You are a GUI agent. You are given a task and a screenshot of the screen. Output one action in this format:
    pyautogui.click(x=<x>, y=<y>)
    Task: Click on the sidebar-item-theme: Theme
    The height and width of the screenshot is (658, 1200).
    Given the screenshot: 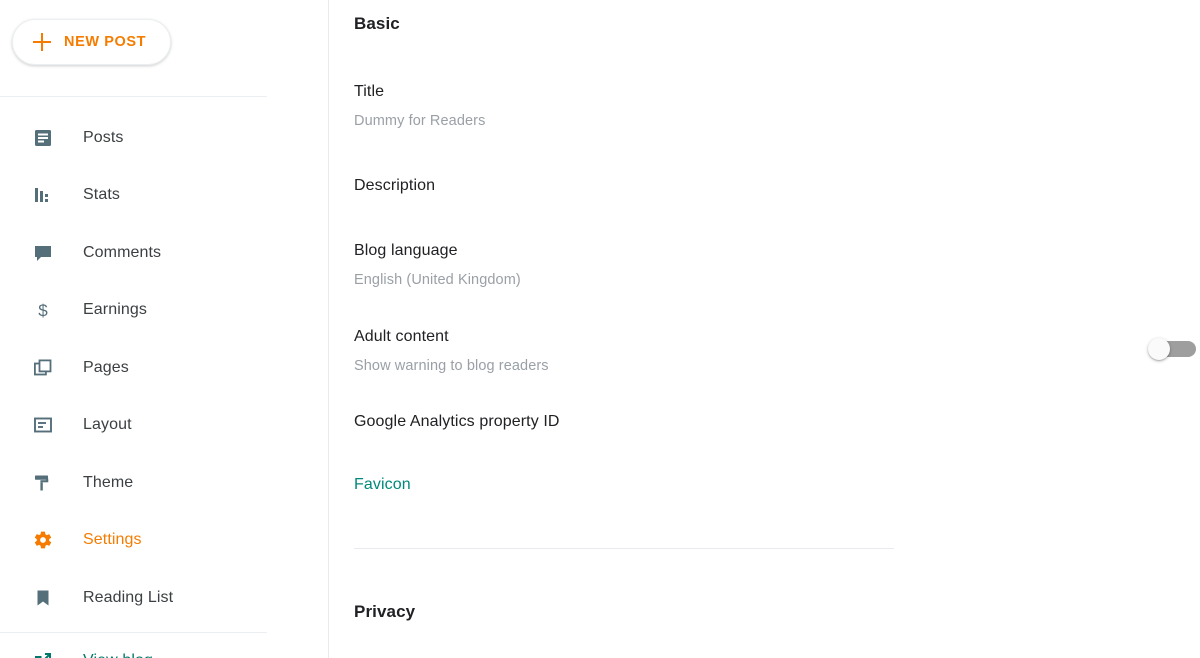 What is the action you would take?
    pyautogui.click(x=164, y=483)
    